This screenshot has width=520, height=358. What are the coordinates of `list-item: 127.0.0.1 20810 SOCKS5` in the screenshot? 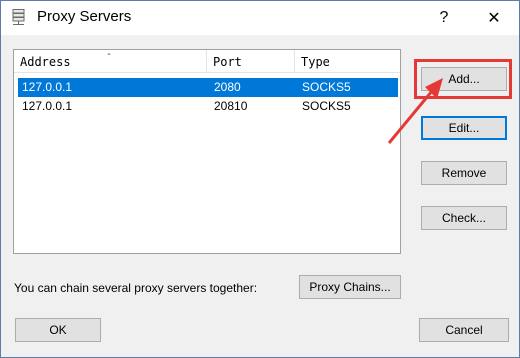 It's located at (208, 106).